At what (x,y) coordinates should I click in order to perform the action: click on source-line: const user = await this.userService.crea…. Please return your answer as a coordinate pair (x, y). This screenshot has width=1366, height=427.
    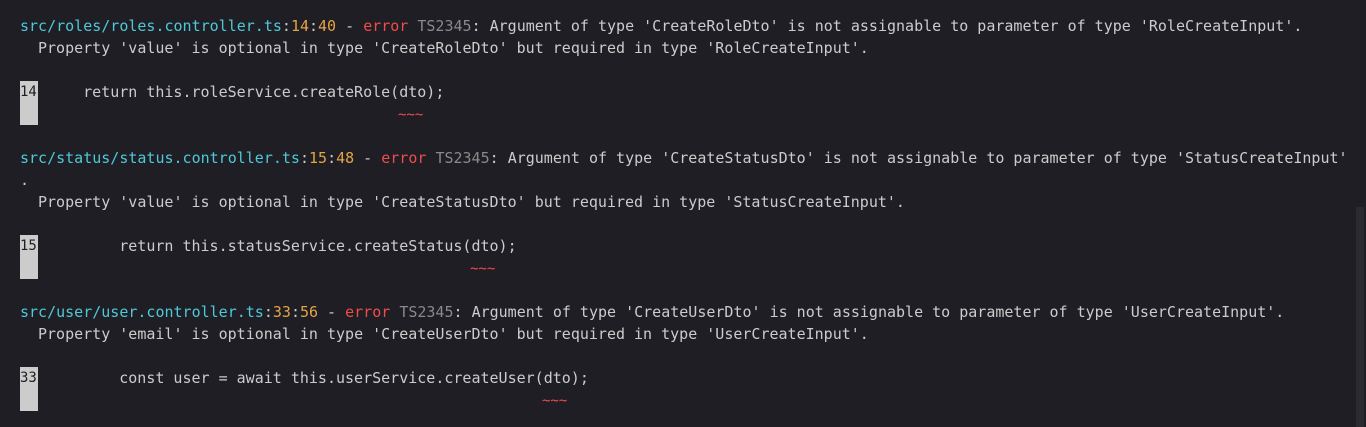
    Looking at the image, I should click on (318, 378).